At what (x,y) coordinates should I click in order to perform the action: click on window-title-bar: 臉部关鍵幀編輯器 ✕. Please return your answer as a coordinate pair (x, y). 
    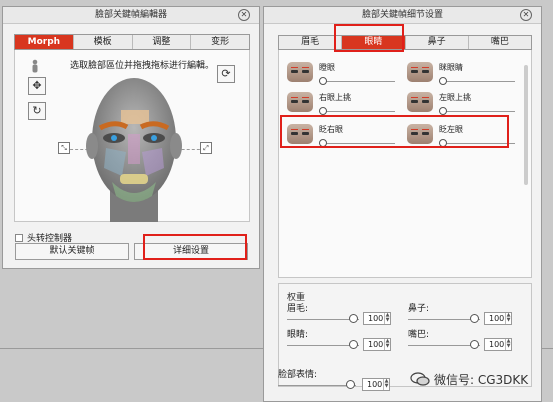
    Looking at the image, I should click on (131, 15).